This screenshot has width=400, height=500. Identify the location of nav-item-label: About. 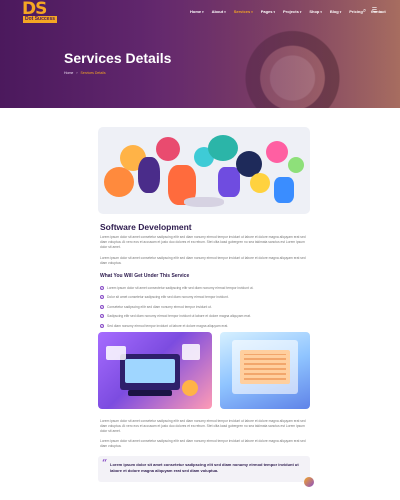
(217, 11).